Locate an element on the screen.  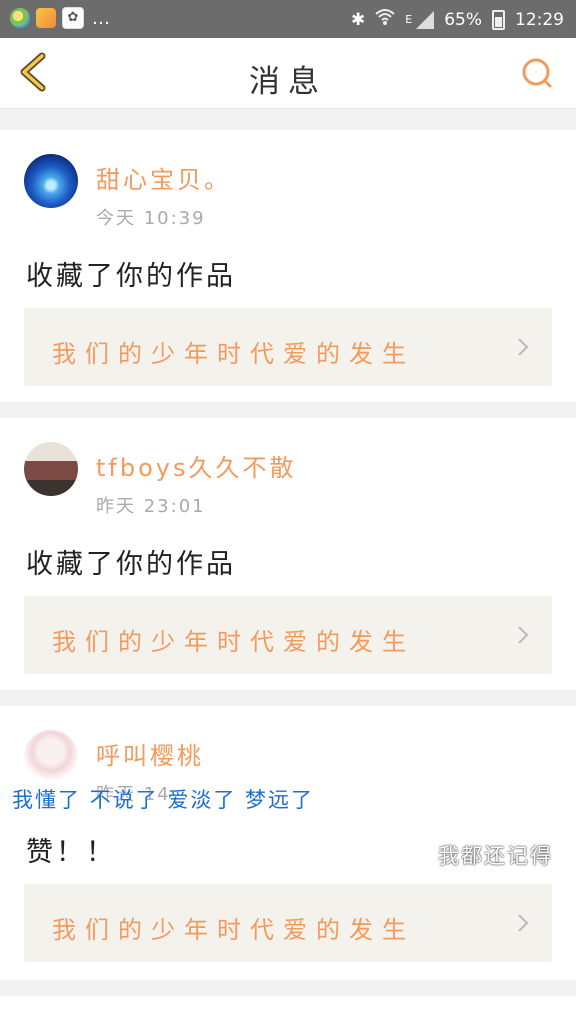
message-card-partial is located at coordinates (288, 1010).